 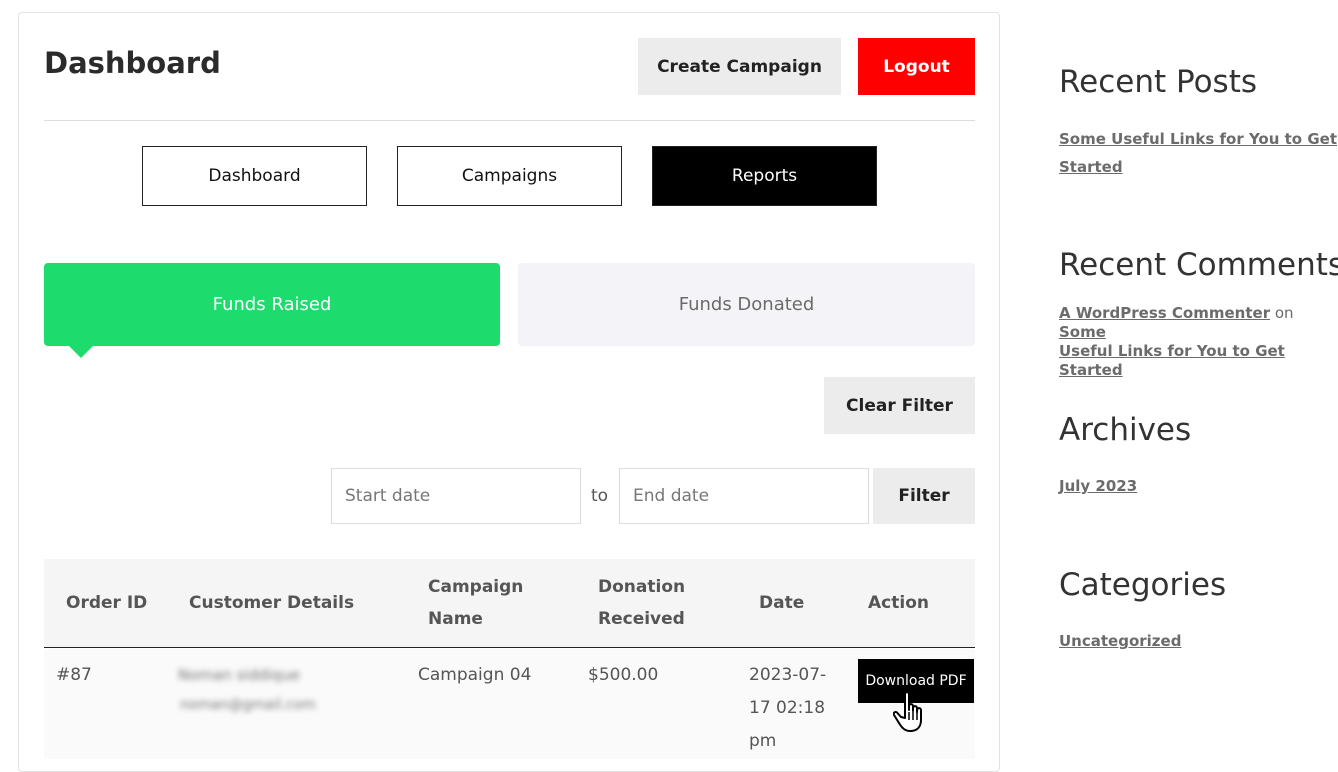 I want to click on archive-link: July 2023, so click(x=1098, y=486).